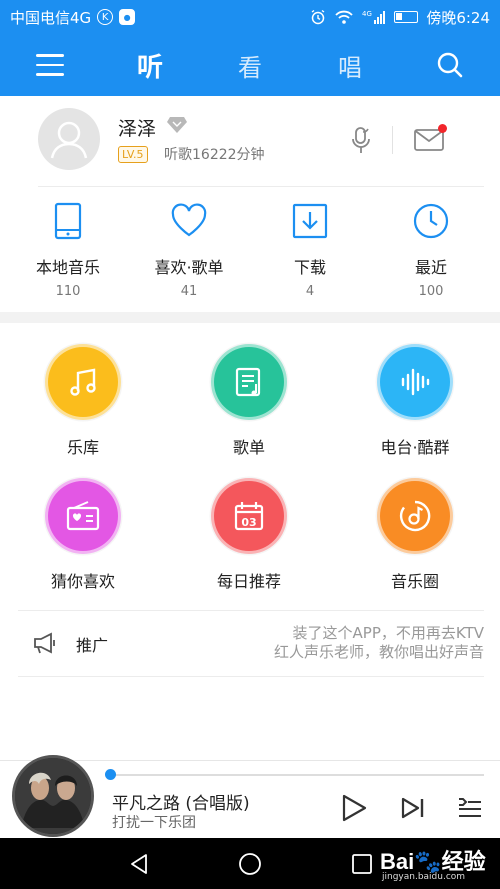  I want to click on grid-item-daily: 03 每日推荐, so click(249, 535).